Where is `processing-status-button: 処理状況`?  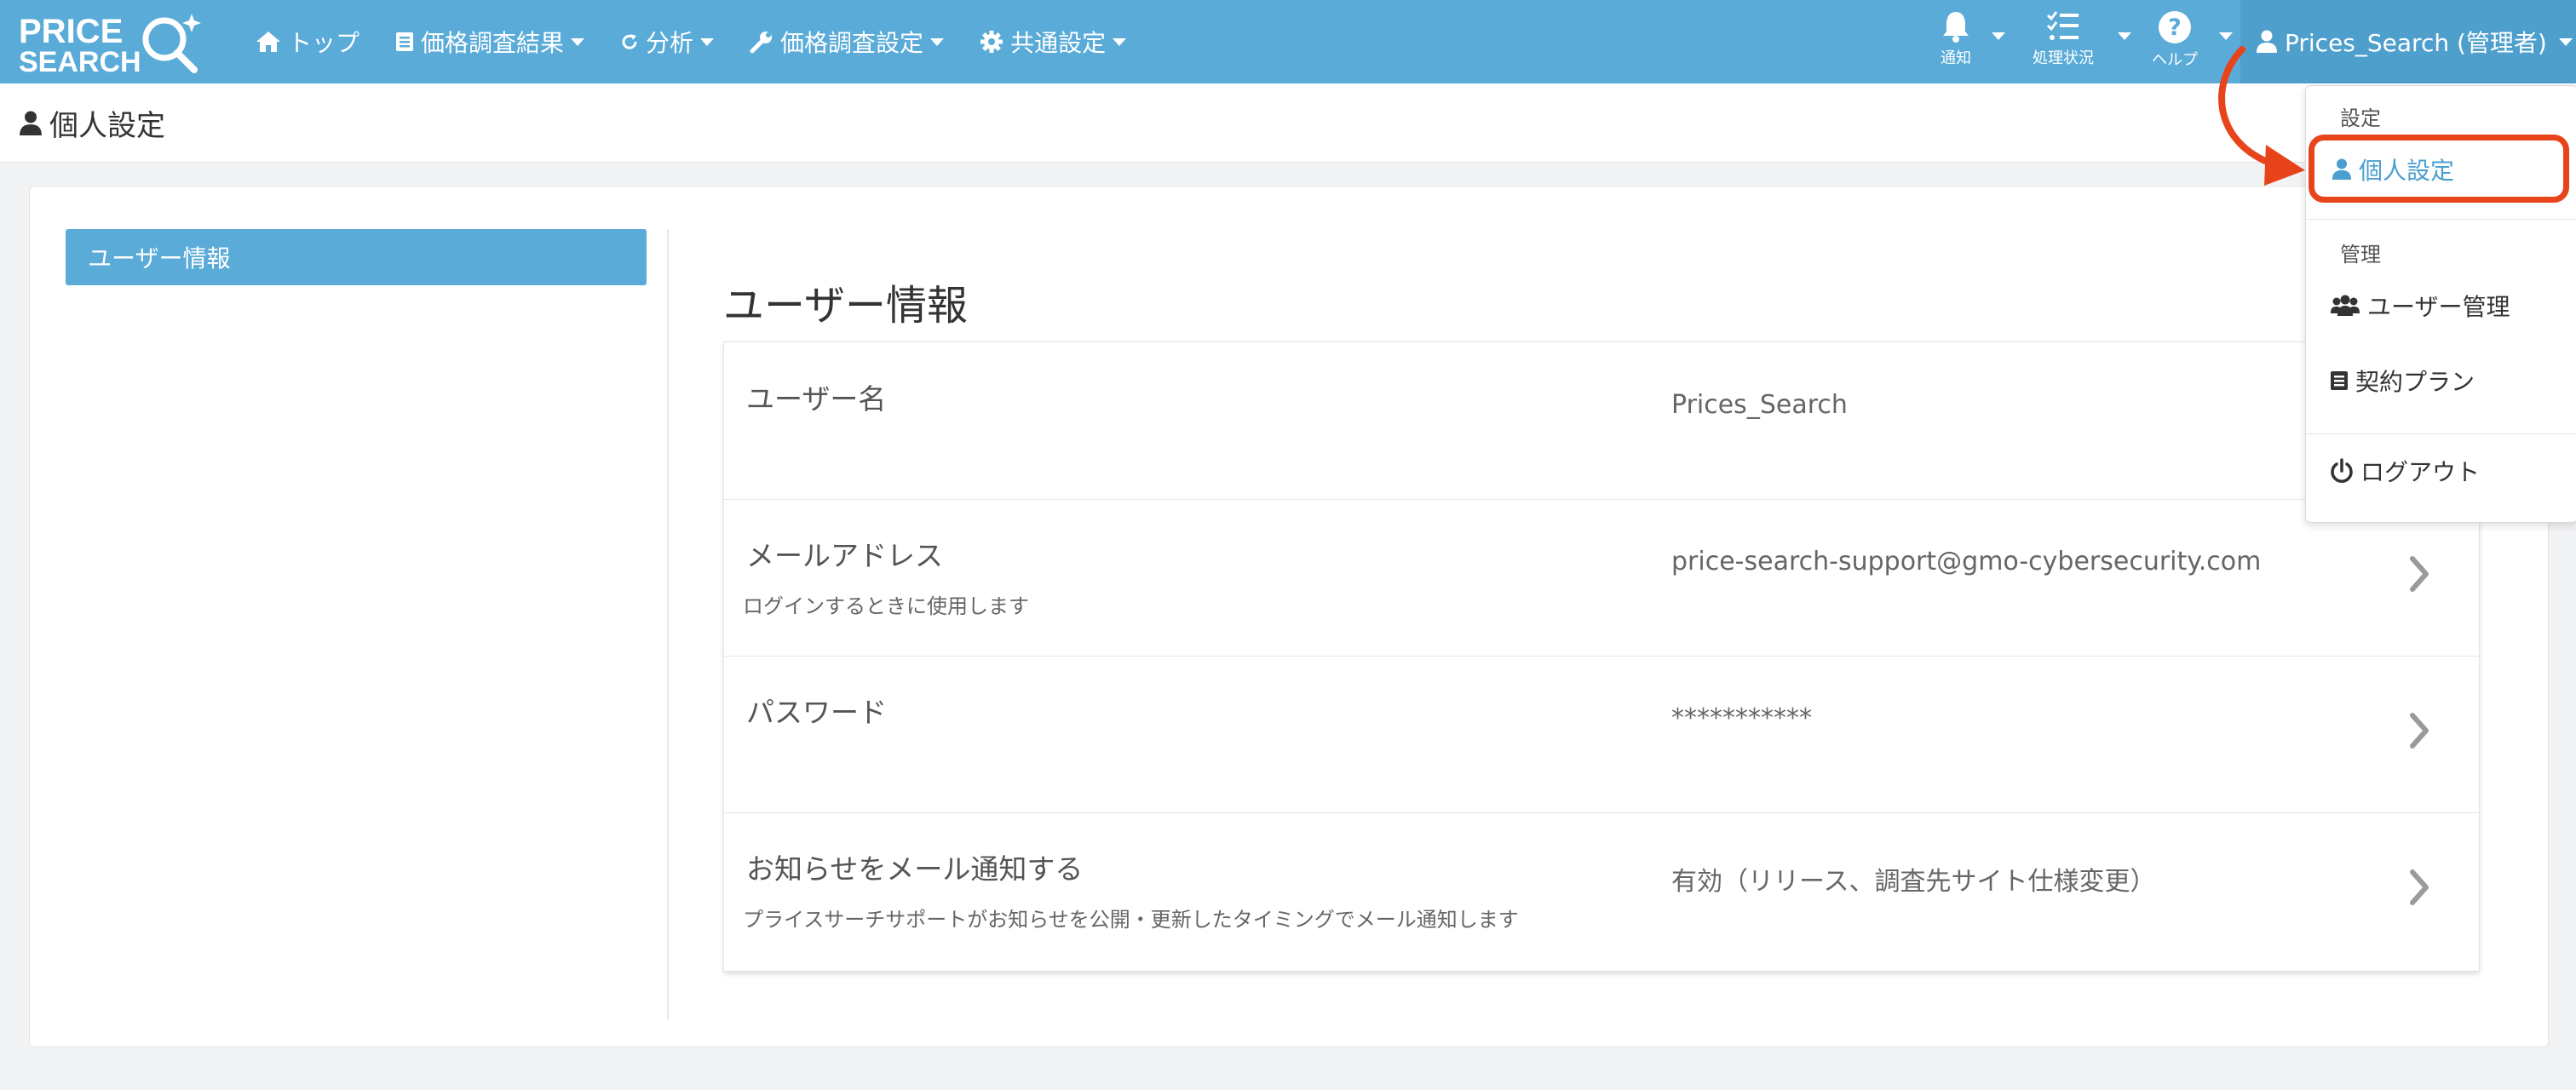
processing-status-button: 処理状況 is located at coordinates (2063, 39).